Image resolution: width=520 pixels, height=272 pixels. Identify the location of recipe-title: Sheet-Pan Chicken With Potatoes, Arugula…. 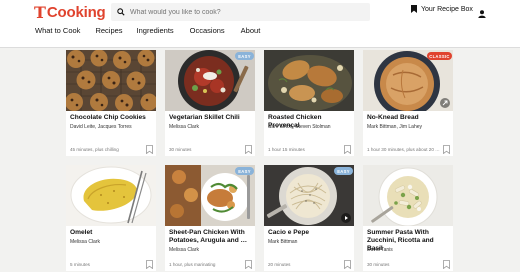
(210, 237).